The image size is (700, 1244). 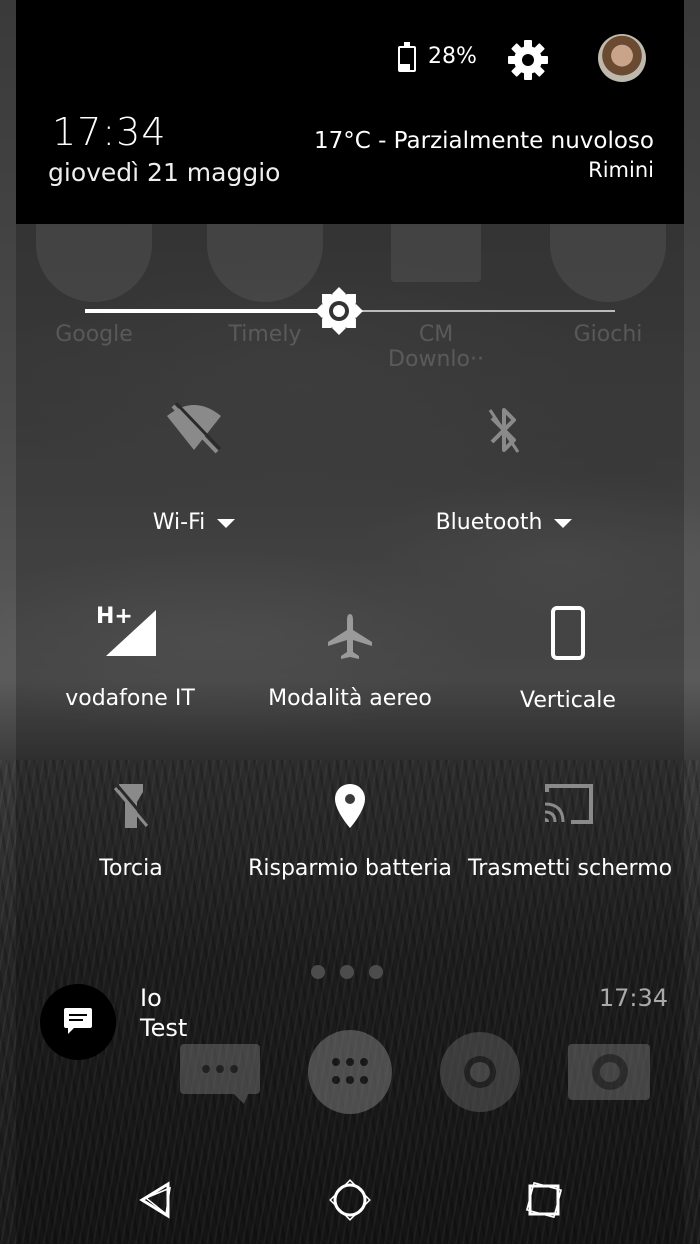 I want to click on tile-airplane-mode: Modalità aereo, so click(x=350, y=661).